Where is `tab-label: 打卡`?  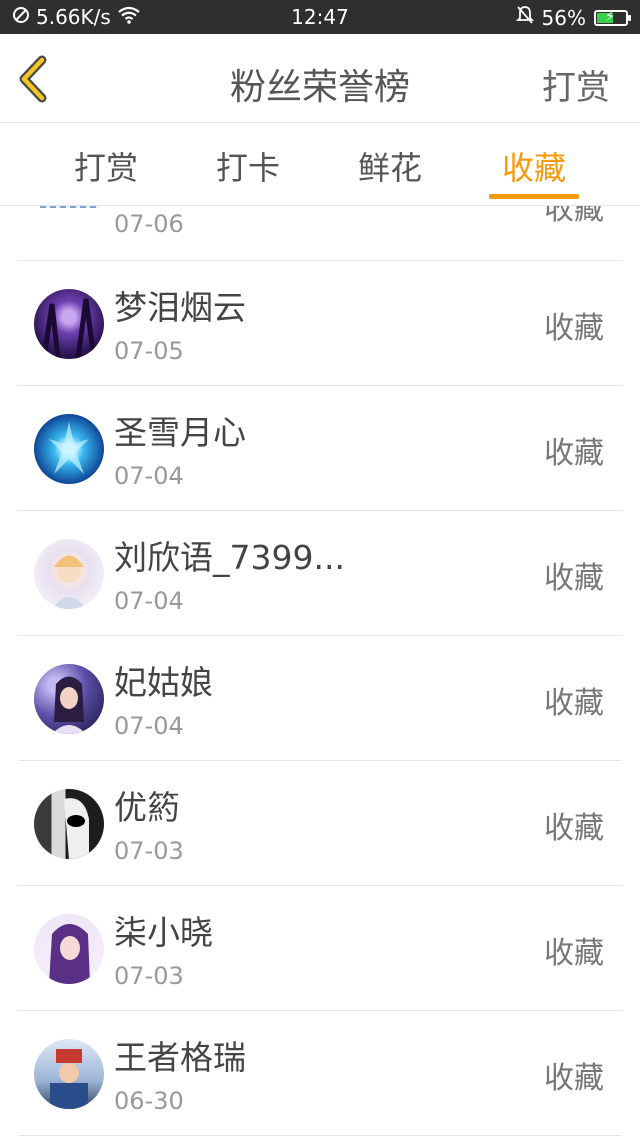 tab-label: 打卡 is located at coordinates (247, 168).